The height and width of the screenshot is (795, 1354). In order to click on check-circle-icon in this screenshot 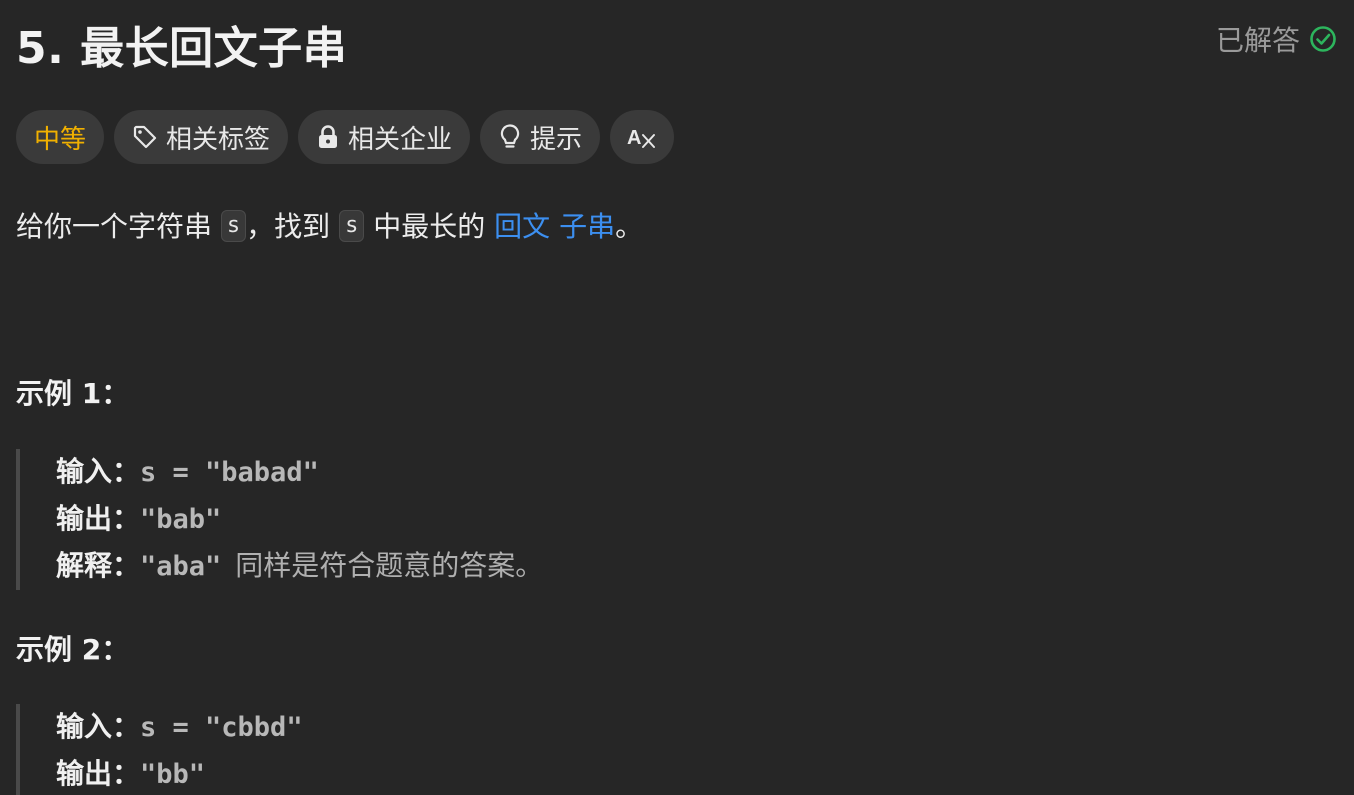, I will do `click(1323, 39)`.